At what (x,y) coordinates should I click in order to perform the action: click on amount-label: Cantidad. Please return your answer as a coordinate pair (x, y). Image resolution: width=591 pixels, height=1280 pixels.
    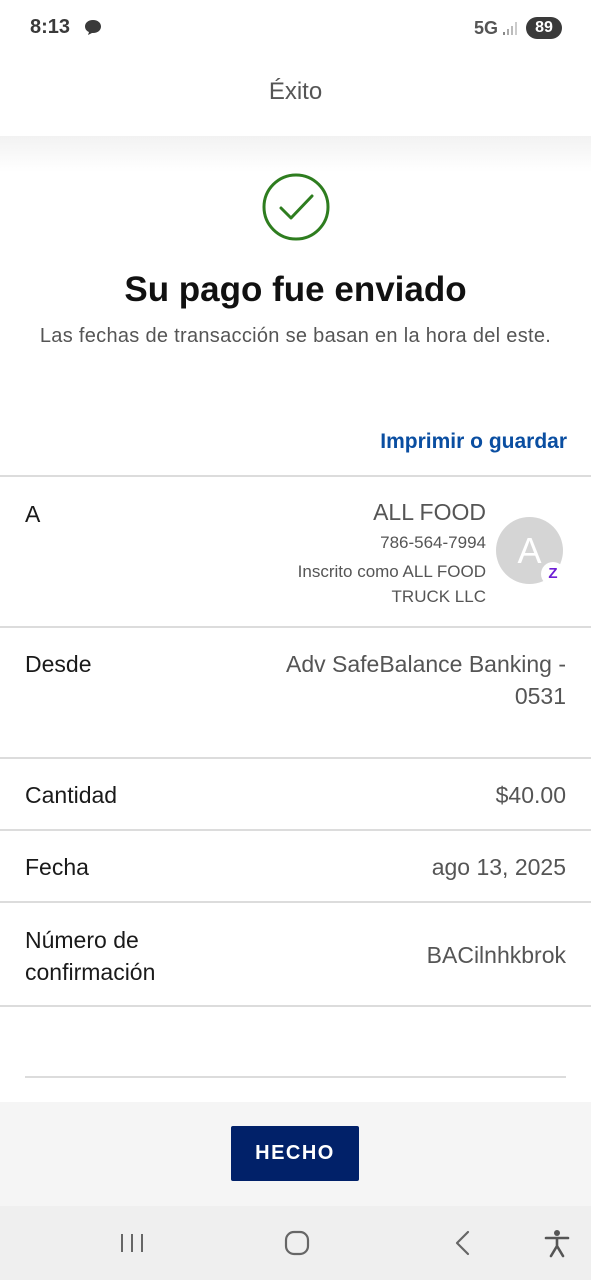
    Looking at the image, I should click on (71, 795).